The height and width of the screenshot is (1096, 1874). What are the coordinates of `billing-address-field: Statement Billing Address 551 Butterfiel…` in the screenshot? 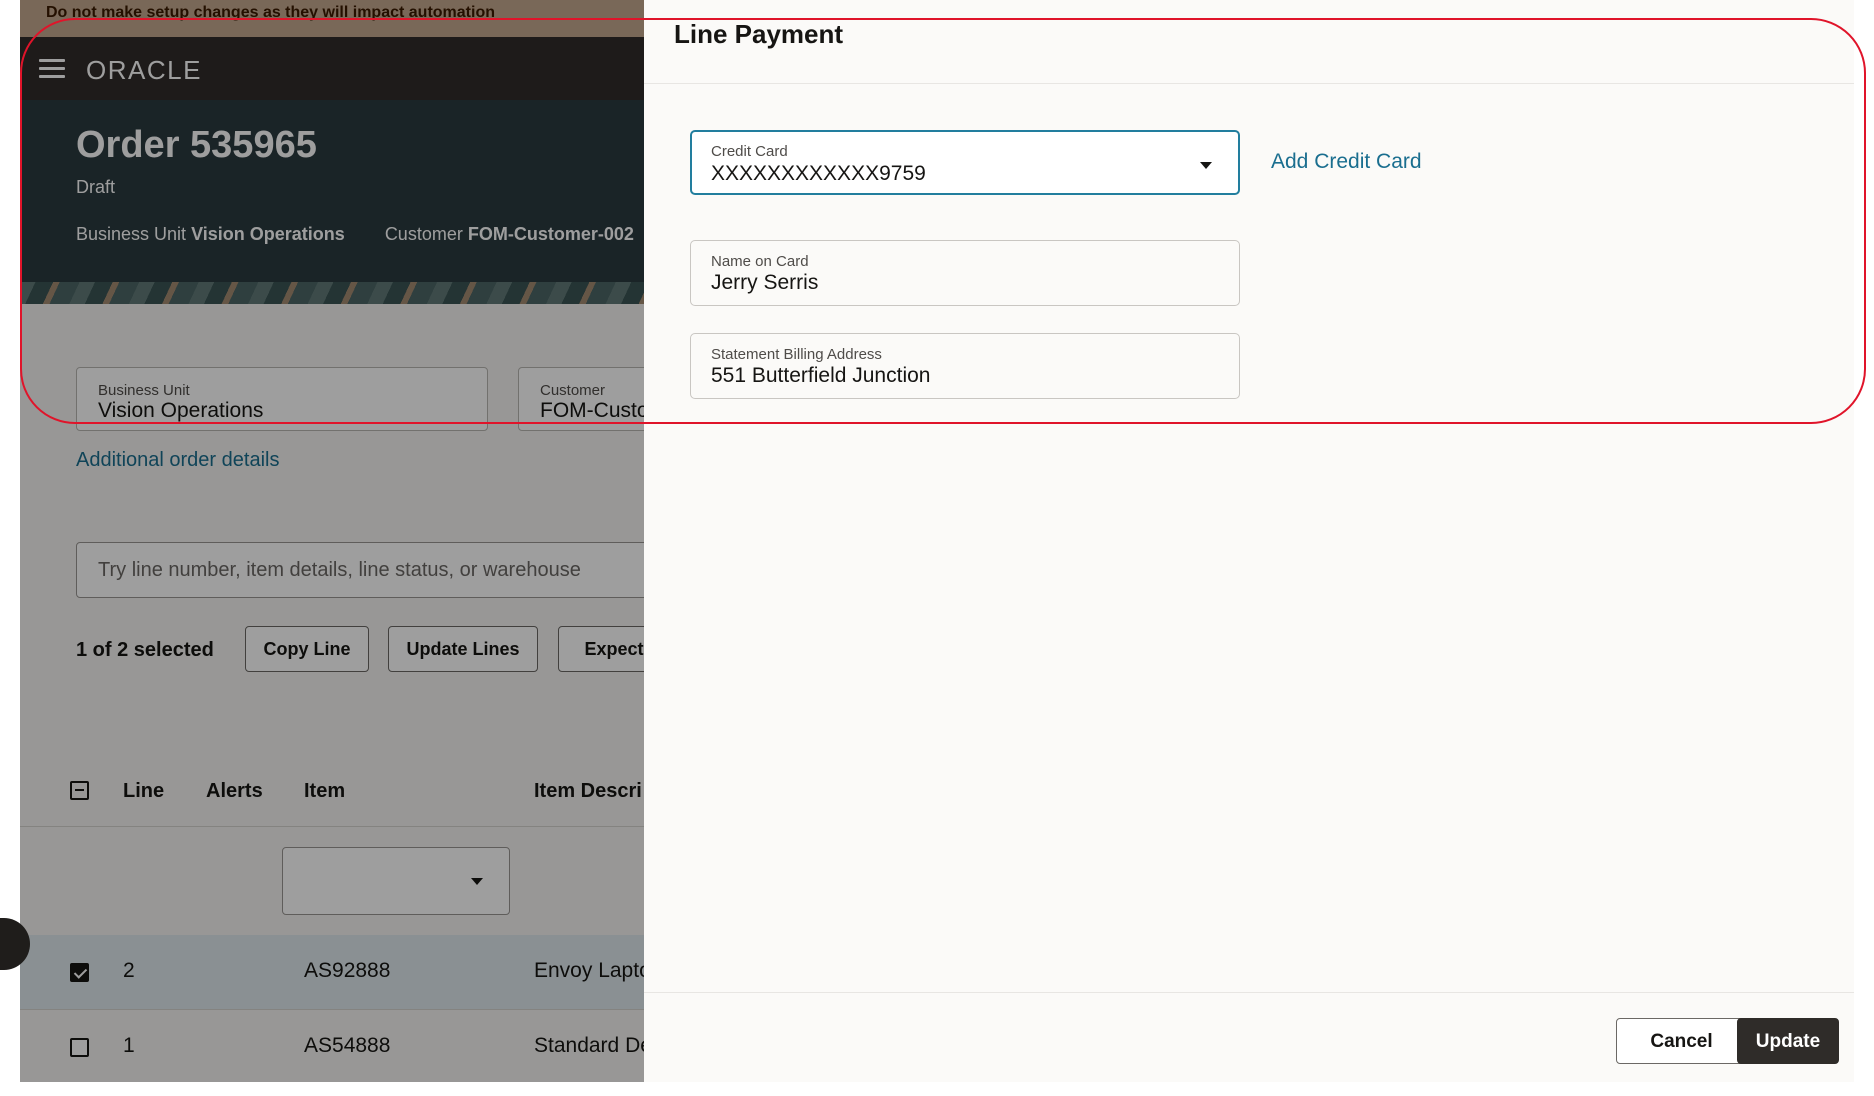 It's located at (965, 366).